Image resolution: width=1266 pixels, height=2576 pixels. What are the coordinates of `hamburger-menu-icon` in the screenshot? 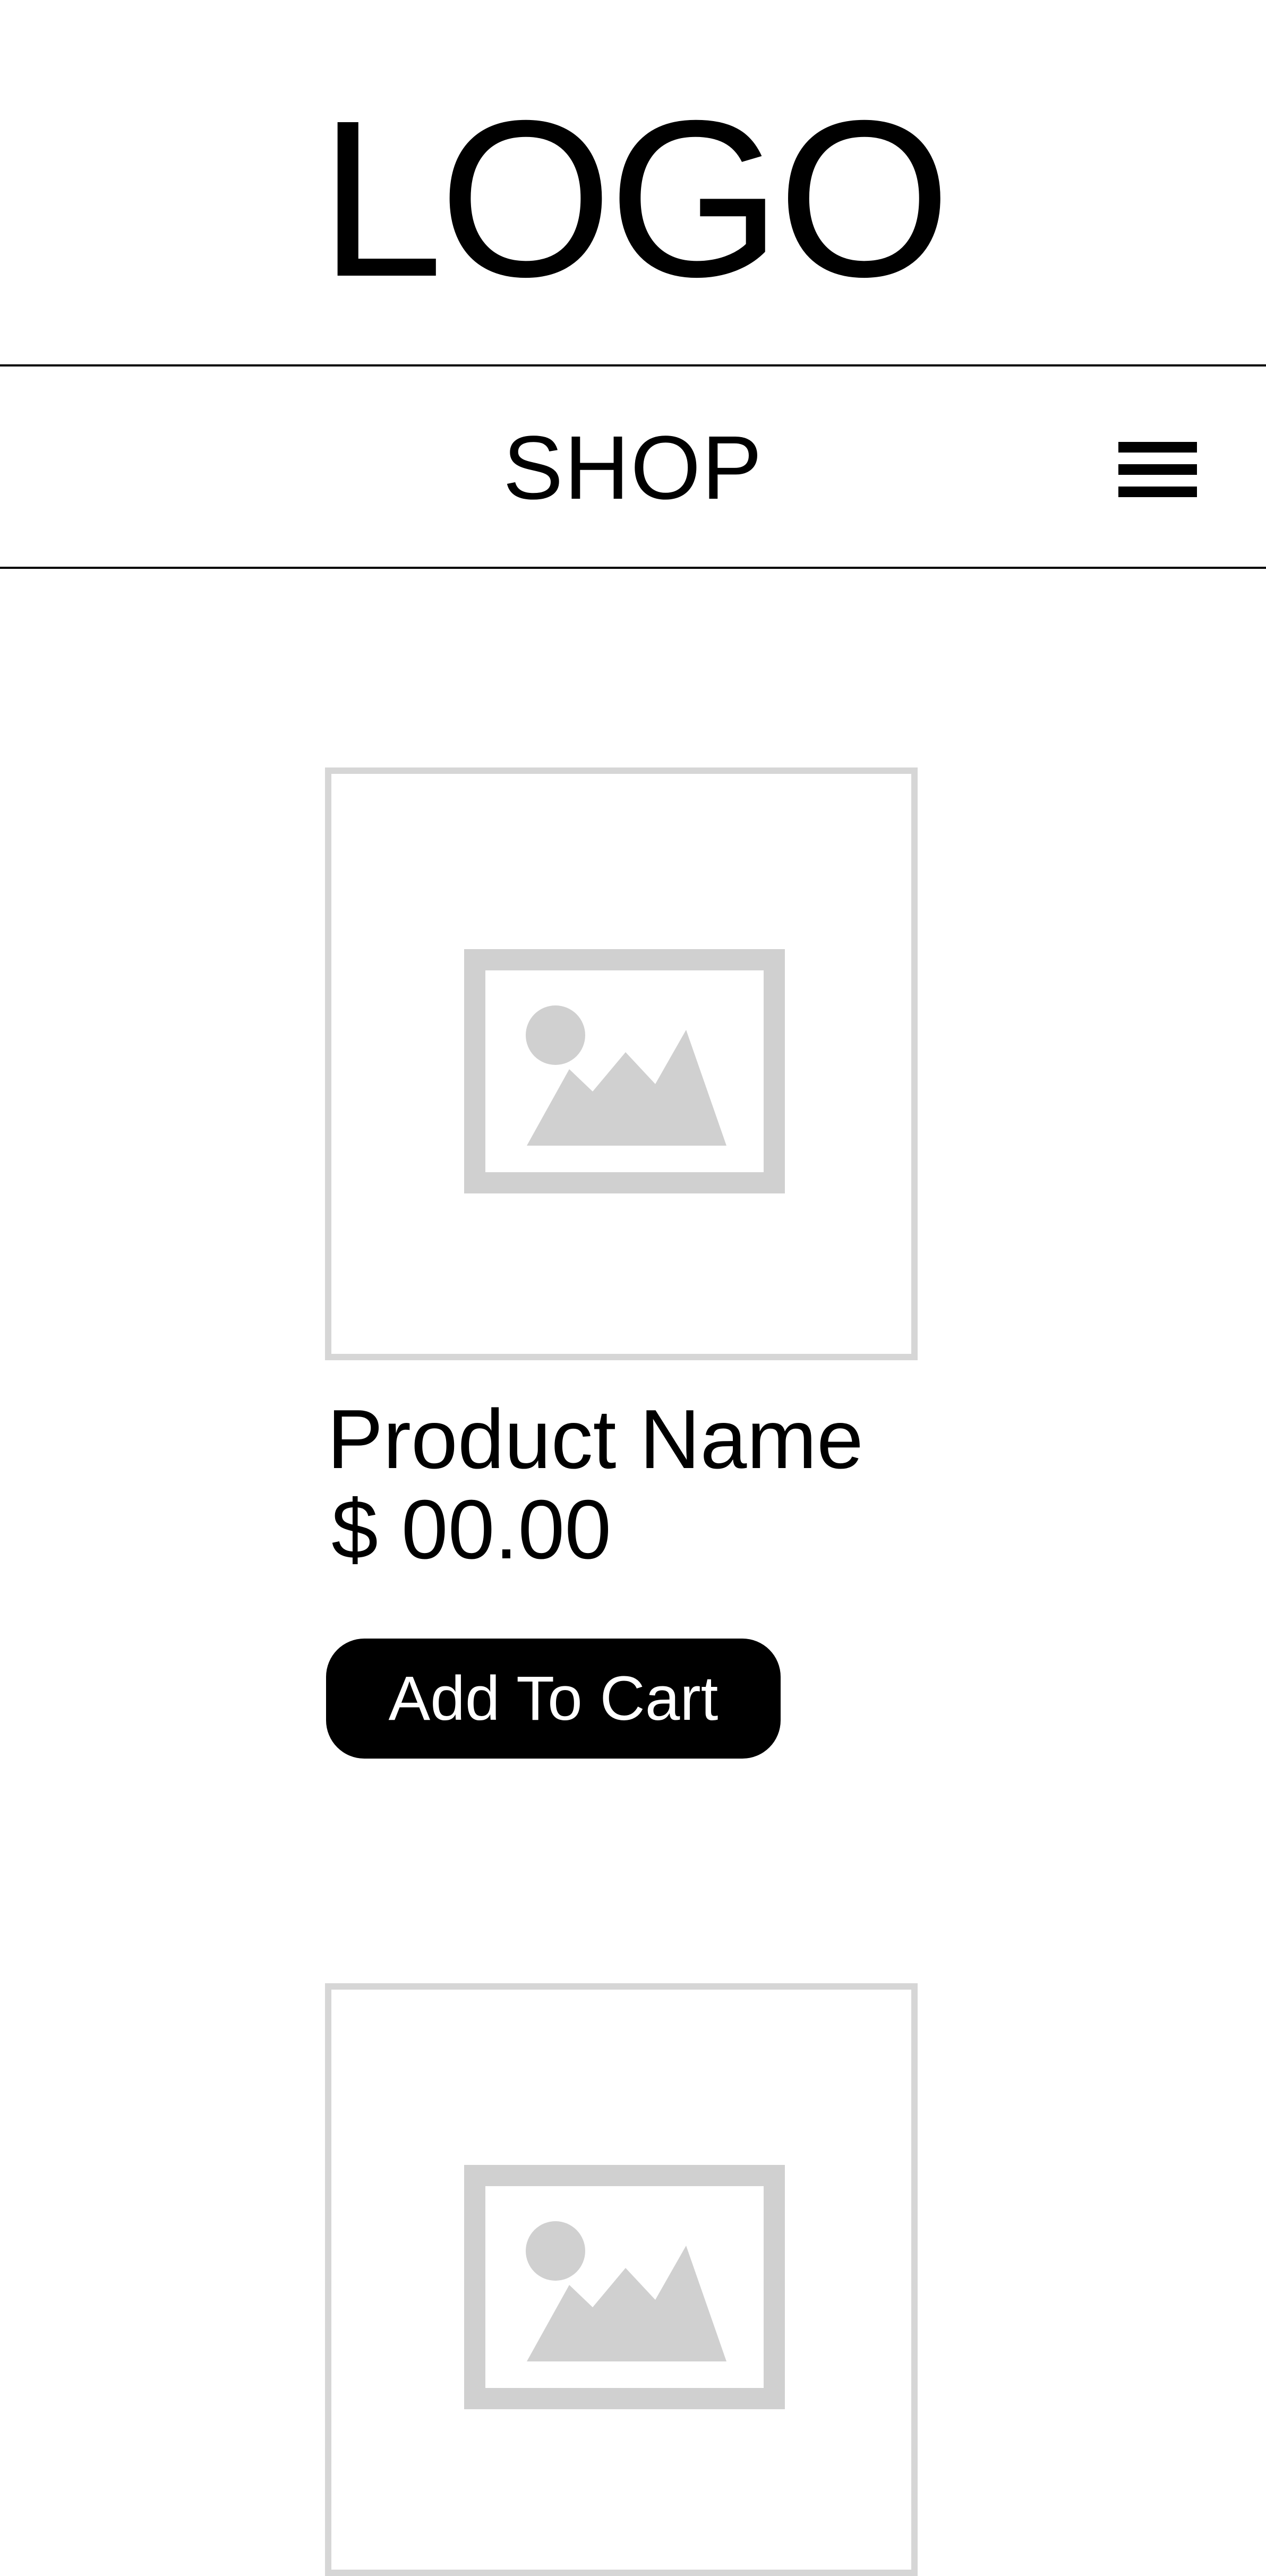 It's located at (1158, 470).